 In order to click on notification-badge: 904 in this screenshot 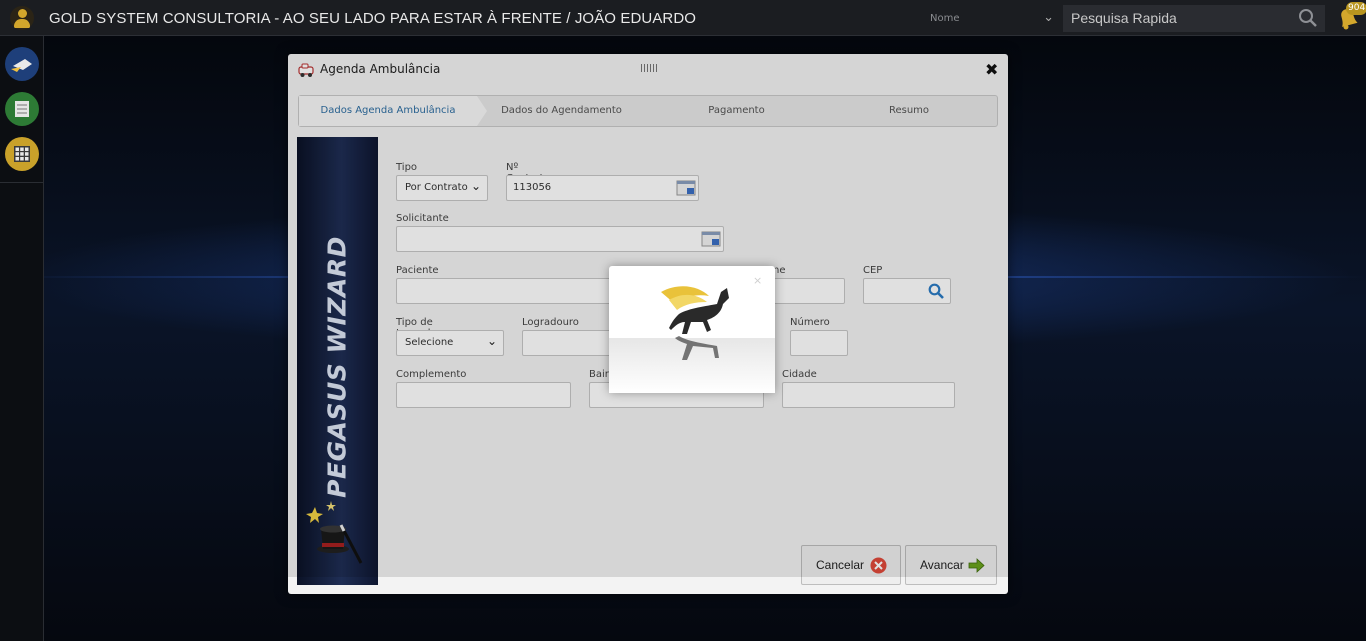, I will do `click(1356, 8)`.